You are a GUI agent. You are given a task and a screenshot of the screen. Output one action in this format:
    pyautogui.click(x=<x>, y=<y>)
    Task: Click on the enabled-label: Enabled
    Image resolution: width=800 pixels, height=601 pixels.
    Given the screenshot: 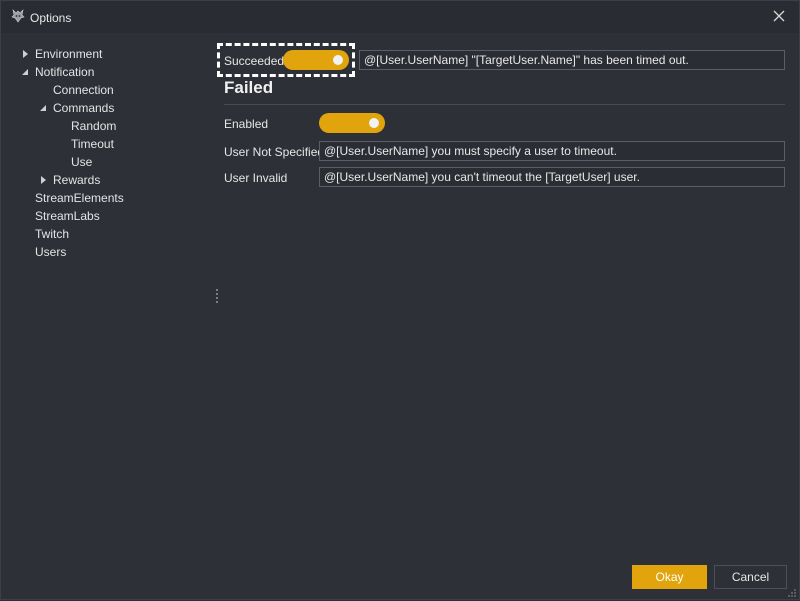 What is the action you would take?
    pyautogui.click(x=246, y=124)
    